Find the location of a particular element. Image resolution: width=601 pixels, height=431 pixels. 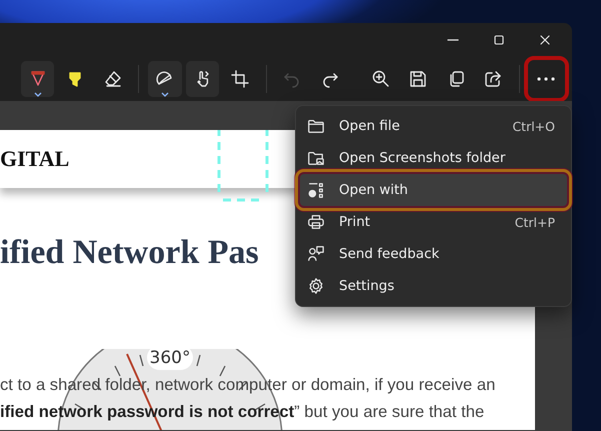

zoom-in-icon is located at coordinates (380, 79).